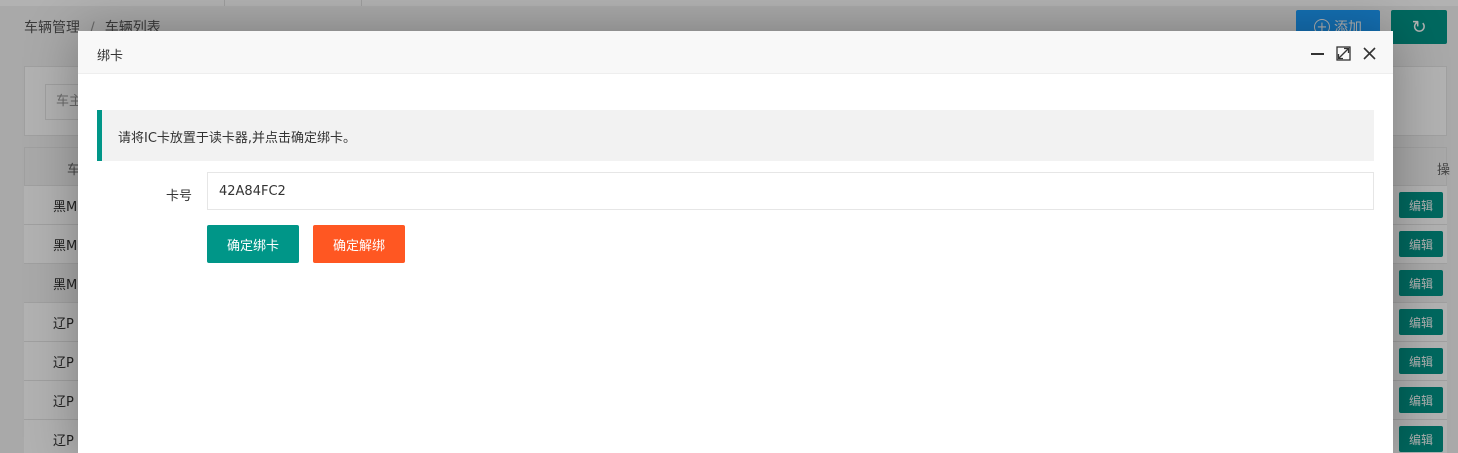 This screenshot has height=453, width=1458. I want to click on maximize-icon, so click(1343, 53).